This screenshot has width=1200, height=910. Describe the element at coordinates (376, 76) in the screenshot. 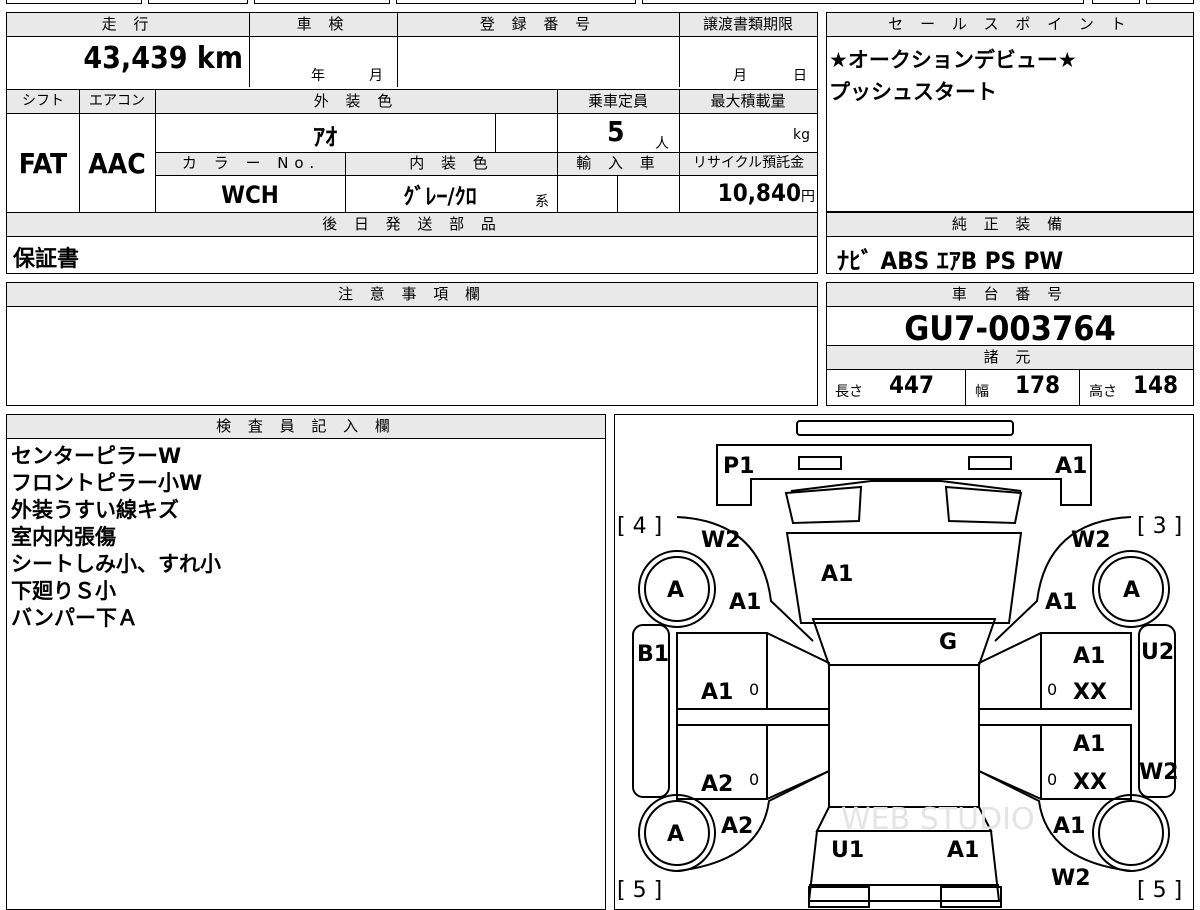

I see `inspection-month: 月` at that location.